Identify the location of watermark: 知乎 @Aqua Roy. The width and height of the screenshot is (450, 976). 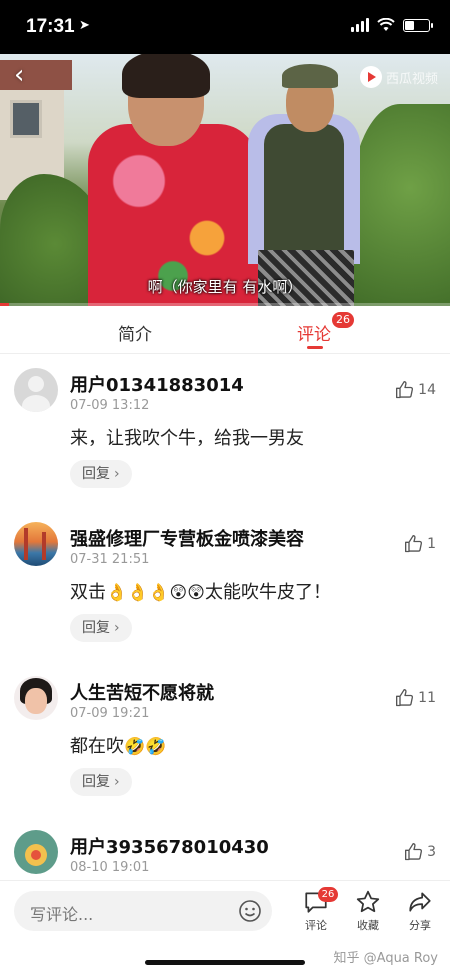
(385, 958).